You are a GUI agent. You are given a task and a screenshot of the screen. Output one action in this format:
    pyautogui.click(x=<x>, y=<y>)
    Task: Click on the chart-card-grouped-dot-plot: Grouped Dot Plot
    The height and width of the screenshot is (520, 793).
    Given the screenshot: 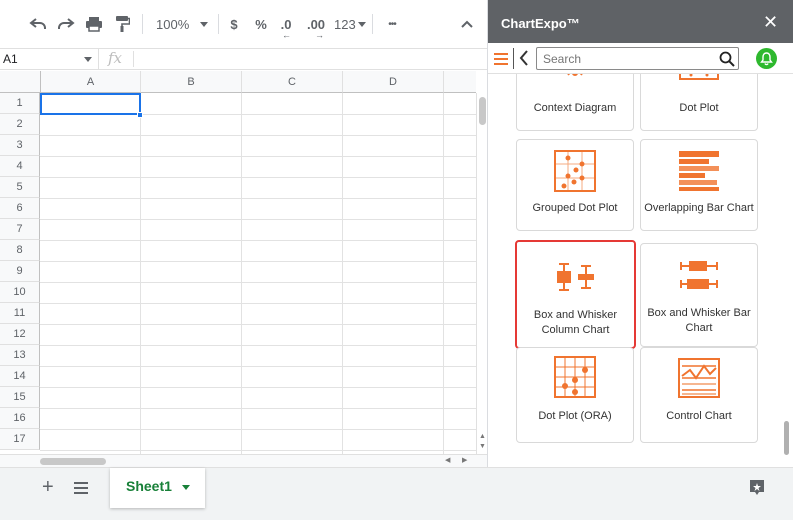 What is the action you would take?
    pyautogui.click(x=575, y=185)
    